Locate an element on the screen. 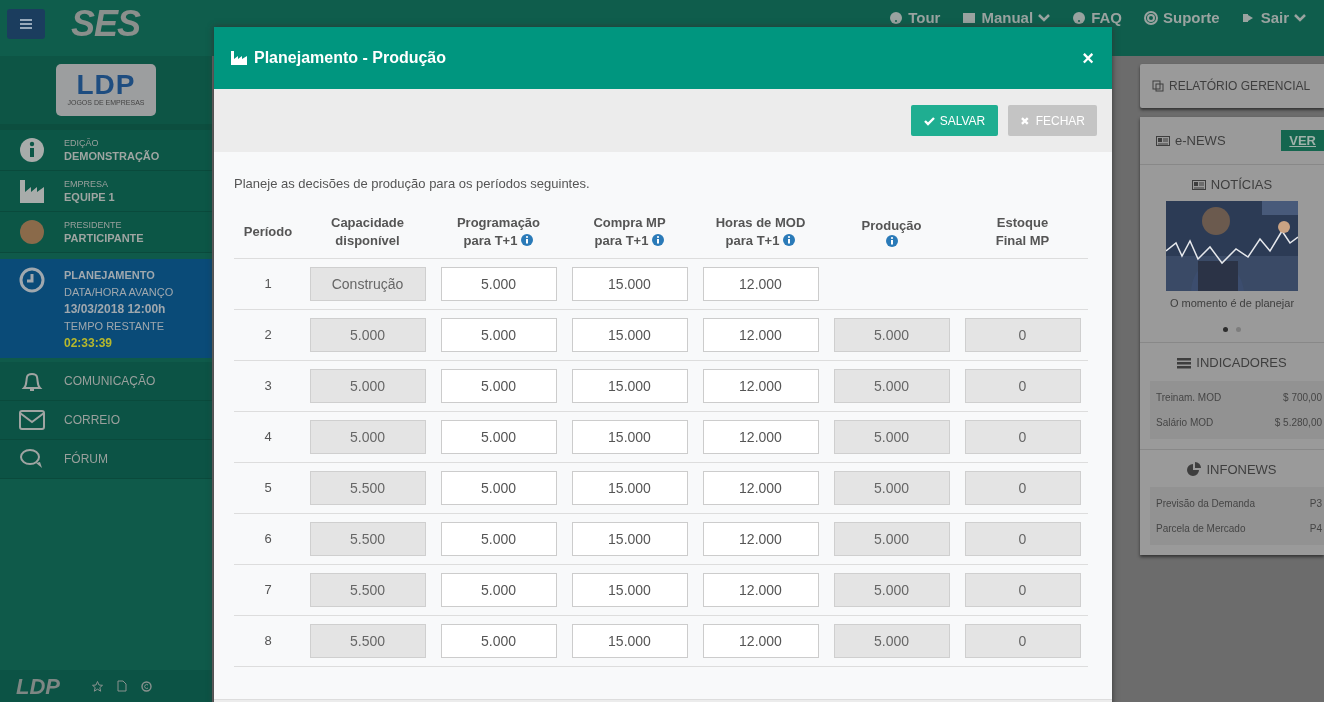 This screenshot has height=702, width=1324. lifebuoy-icon is located at coordinates (1150, 18).